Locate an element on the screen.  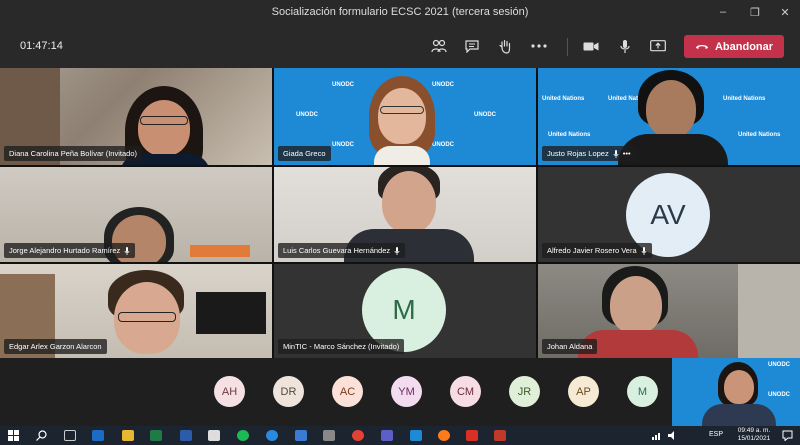
participant-name: Edgar Arlex Garzon Alarcon is located at coordinates (55, 346).